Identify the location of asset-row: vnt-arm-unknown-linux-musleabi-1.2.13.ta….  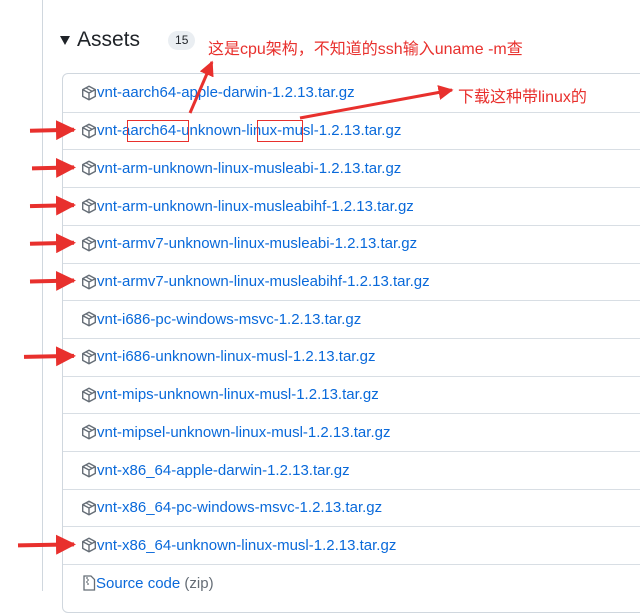
(351, 167).